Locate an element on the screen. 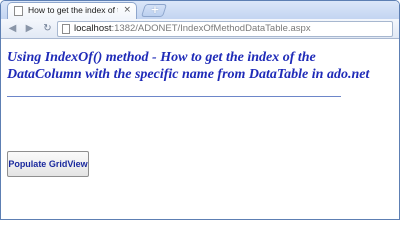  url-host: localhost is located at coordinates (93, 28).